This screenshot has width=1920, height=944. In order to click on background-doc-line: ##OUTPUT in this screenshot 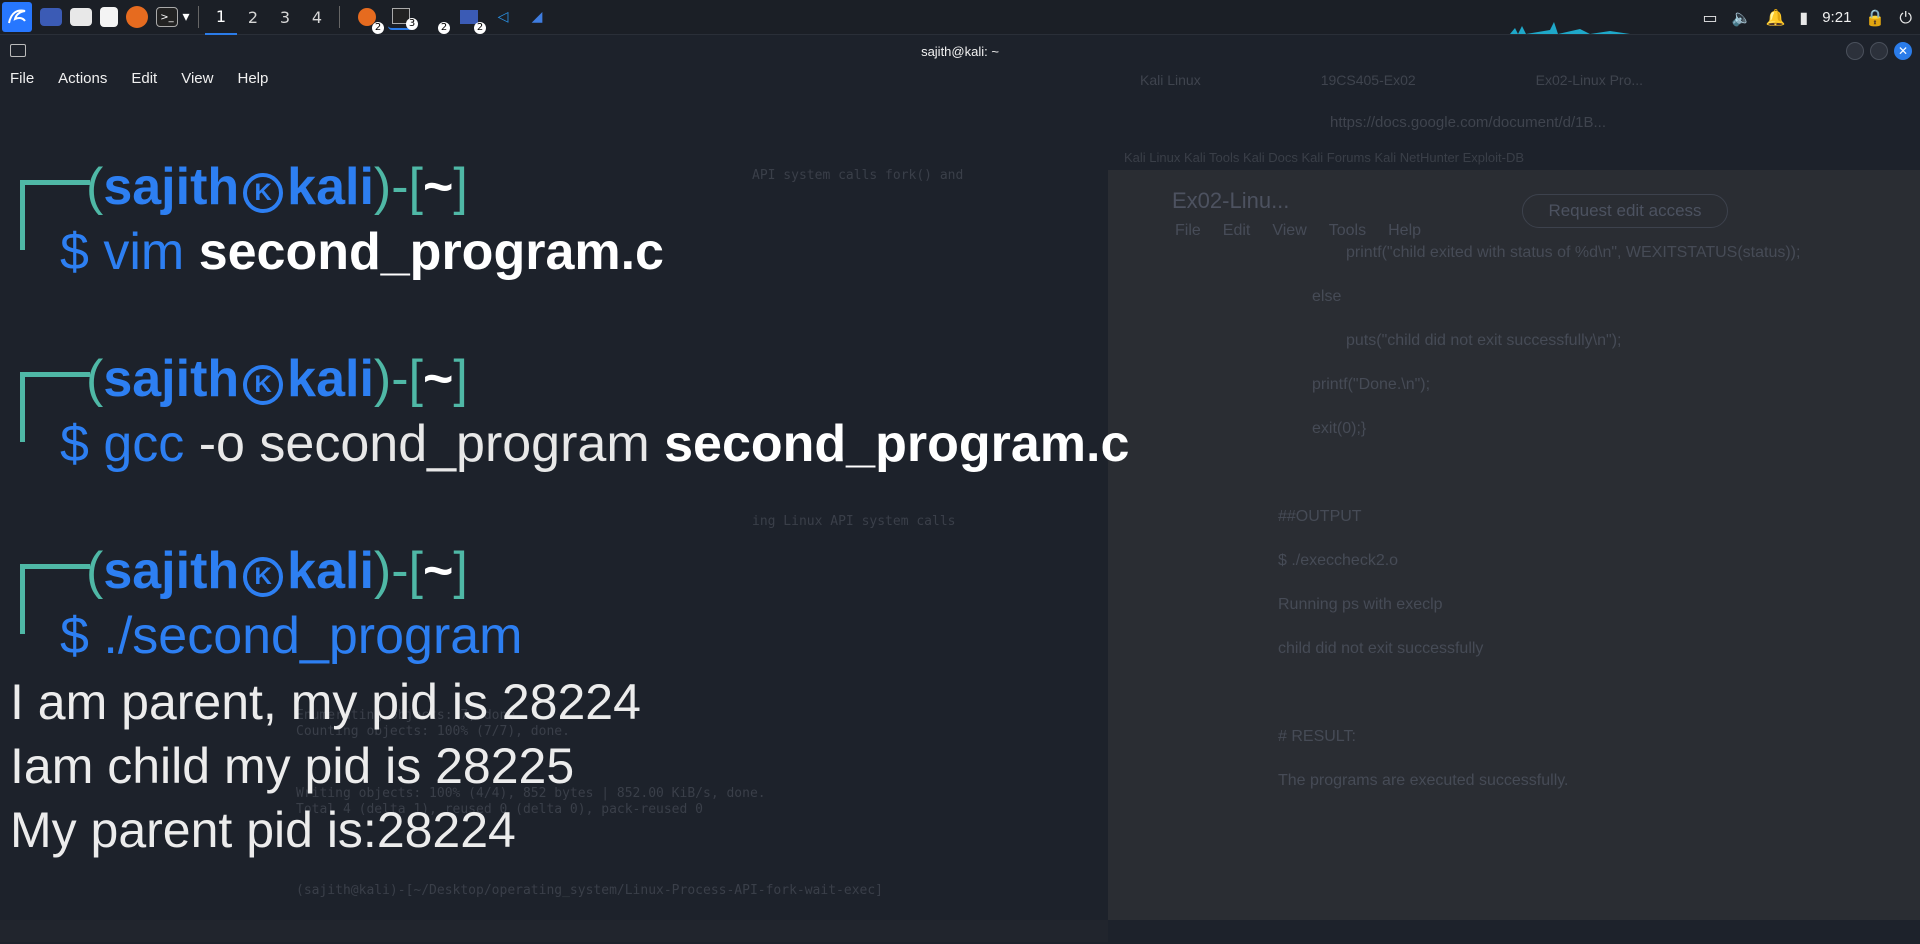, I will do `click(1320, 516)`.